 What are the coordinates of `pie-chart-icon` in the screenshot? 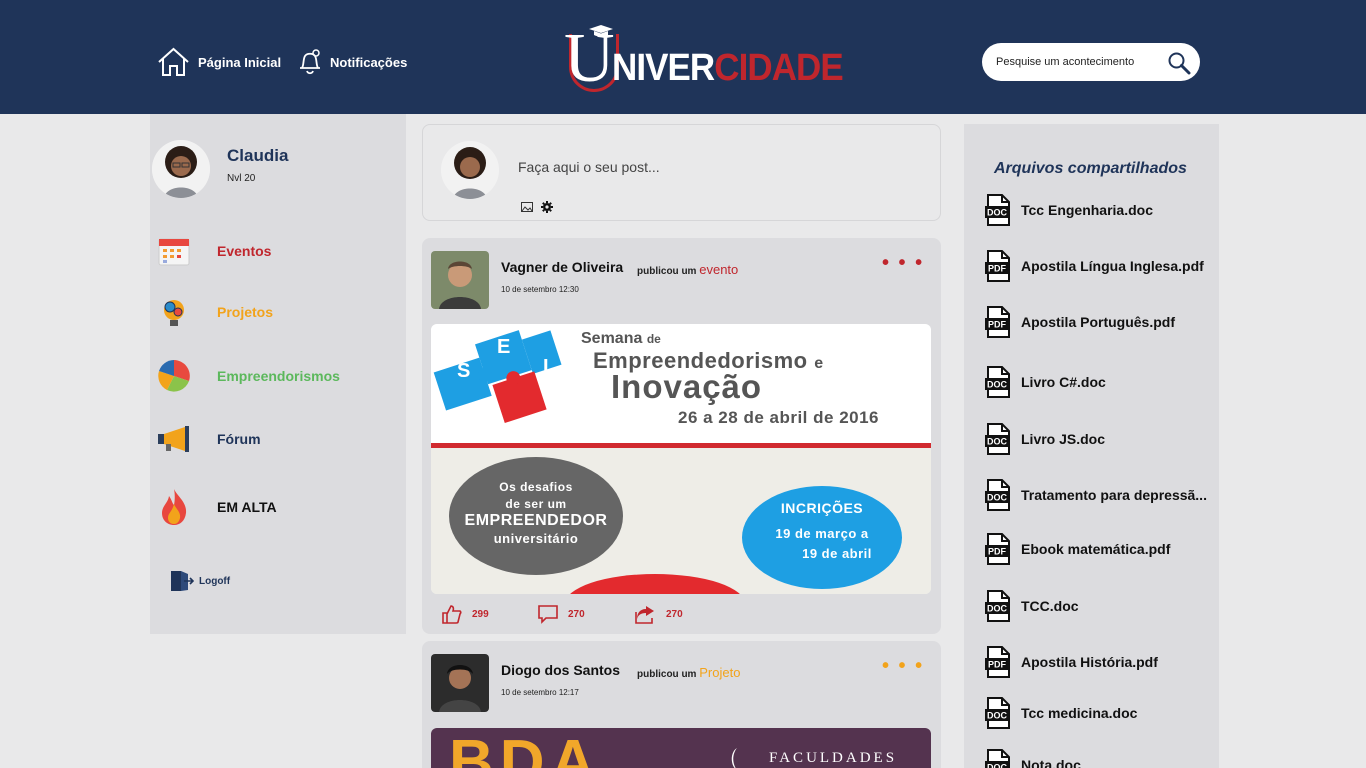 It's located at (174, 376).